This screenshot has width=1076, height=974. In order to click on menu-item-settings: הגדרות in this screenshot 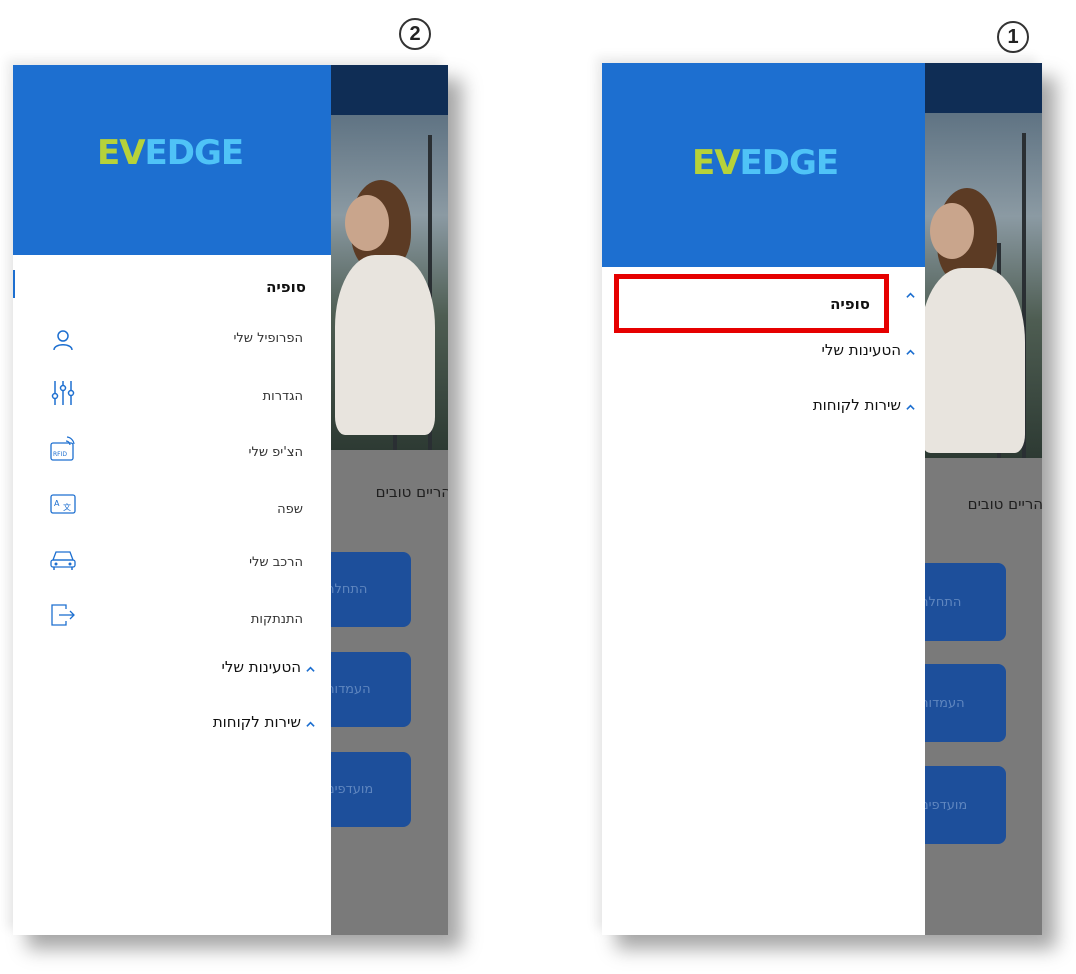, I will do `click(172, 394)`.